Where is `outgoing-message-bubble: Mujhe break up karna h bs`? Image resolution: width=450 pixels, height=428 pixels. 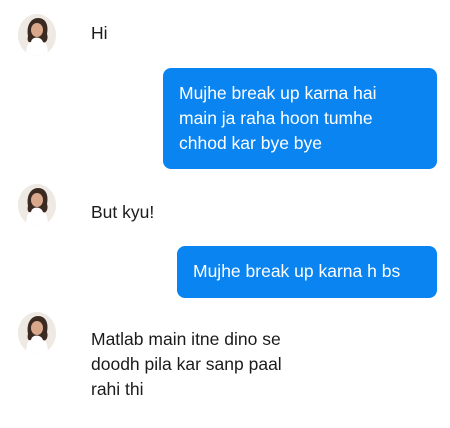 outgoing-message-bubble: Mujhe break up karna h bs is located at coordinates (307, 272).